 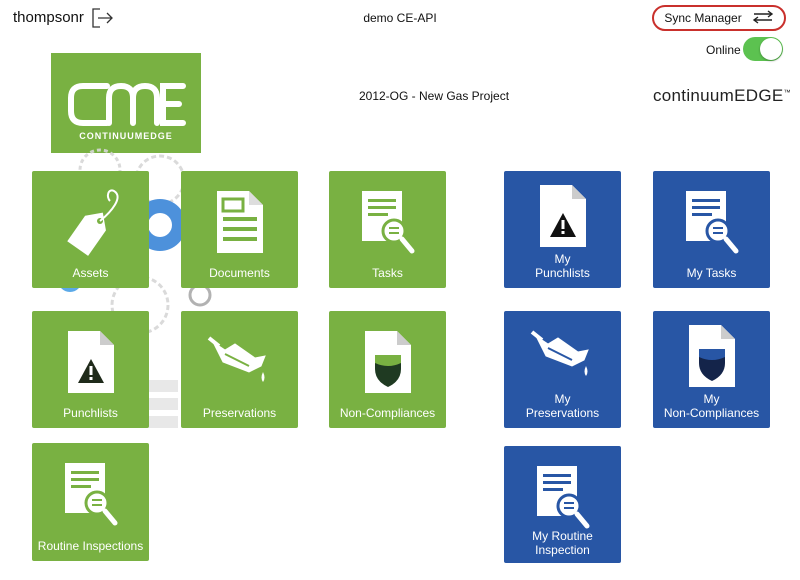 I want to click on punchlists-tile: Punchlists, so click(x=90, y=369).